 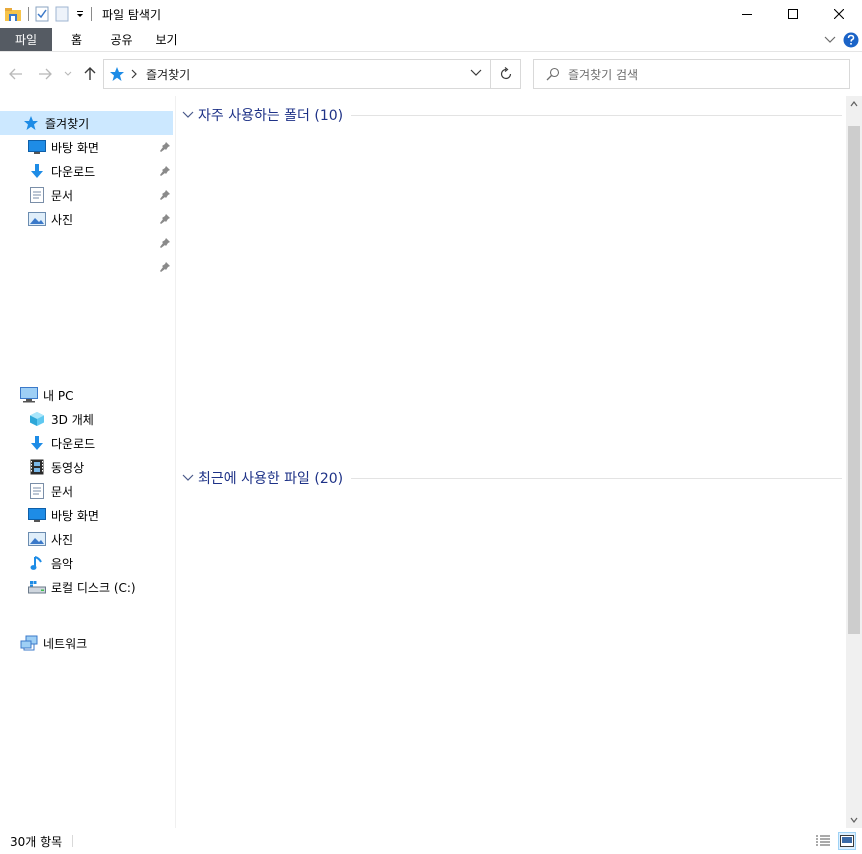 What do you see at coordinates (86, 195) in the screenshot?
I see `nav-quick-documents: 문서` at bounding box center [86, 195].